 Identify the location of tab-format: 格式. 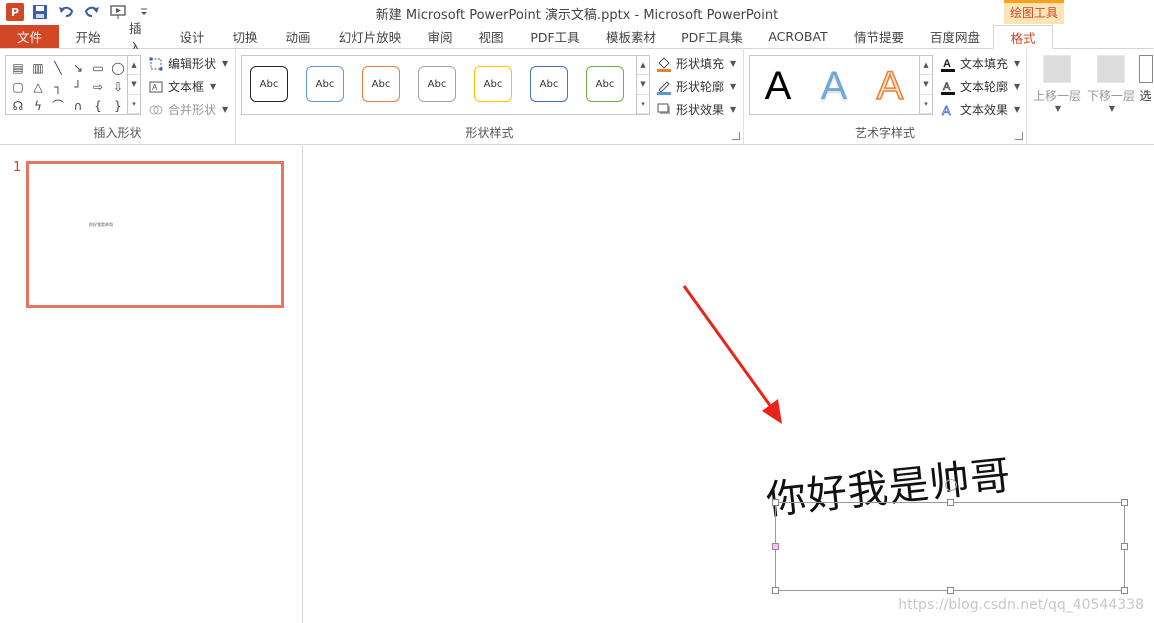
(1023, 37).